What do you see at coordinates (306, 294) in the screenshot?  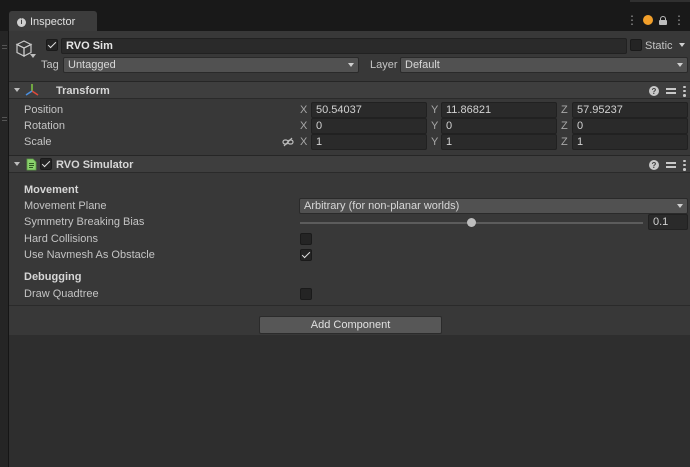 I see `draw-quadtree-checkbox` at bounding box center [306, 294].